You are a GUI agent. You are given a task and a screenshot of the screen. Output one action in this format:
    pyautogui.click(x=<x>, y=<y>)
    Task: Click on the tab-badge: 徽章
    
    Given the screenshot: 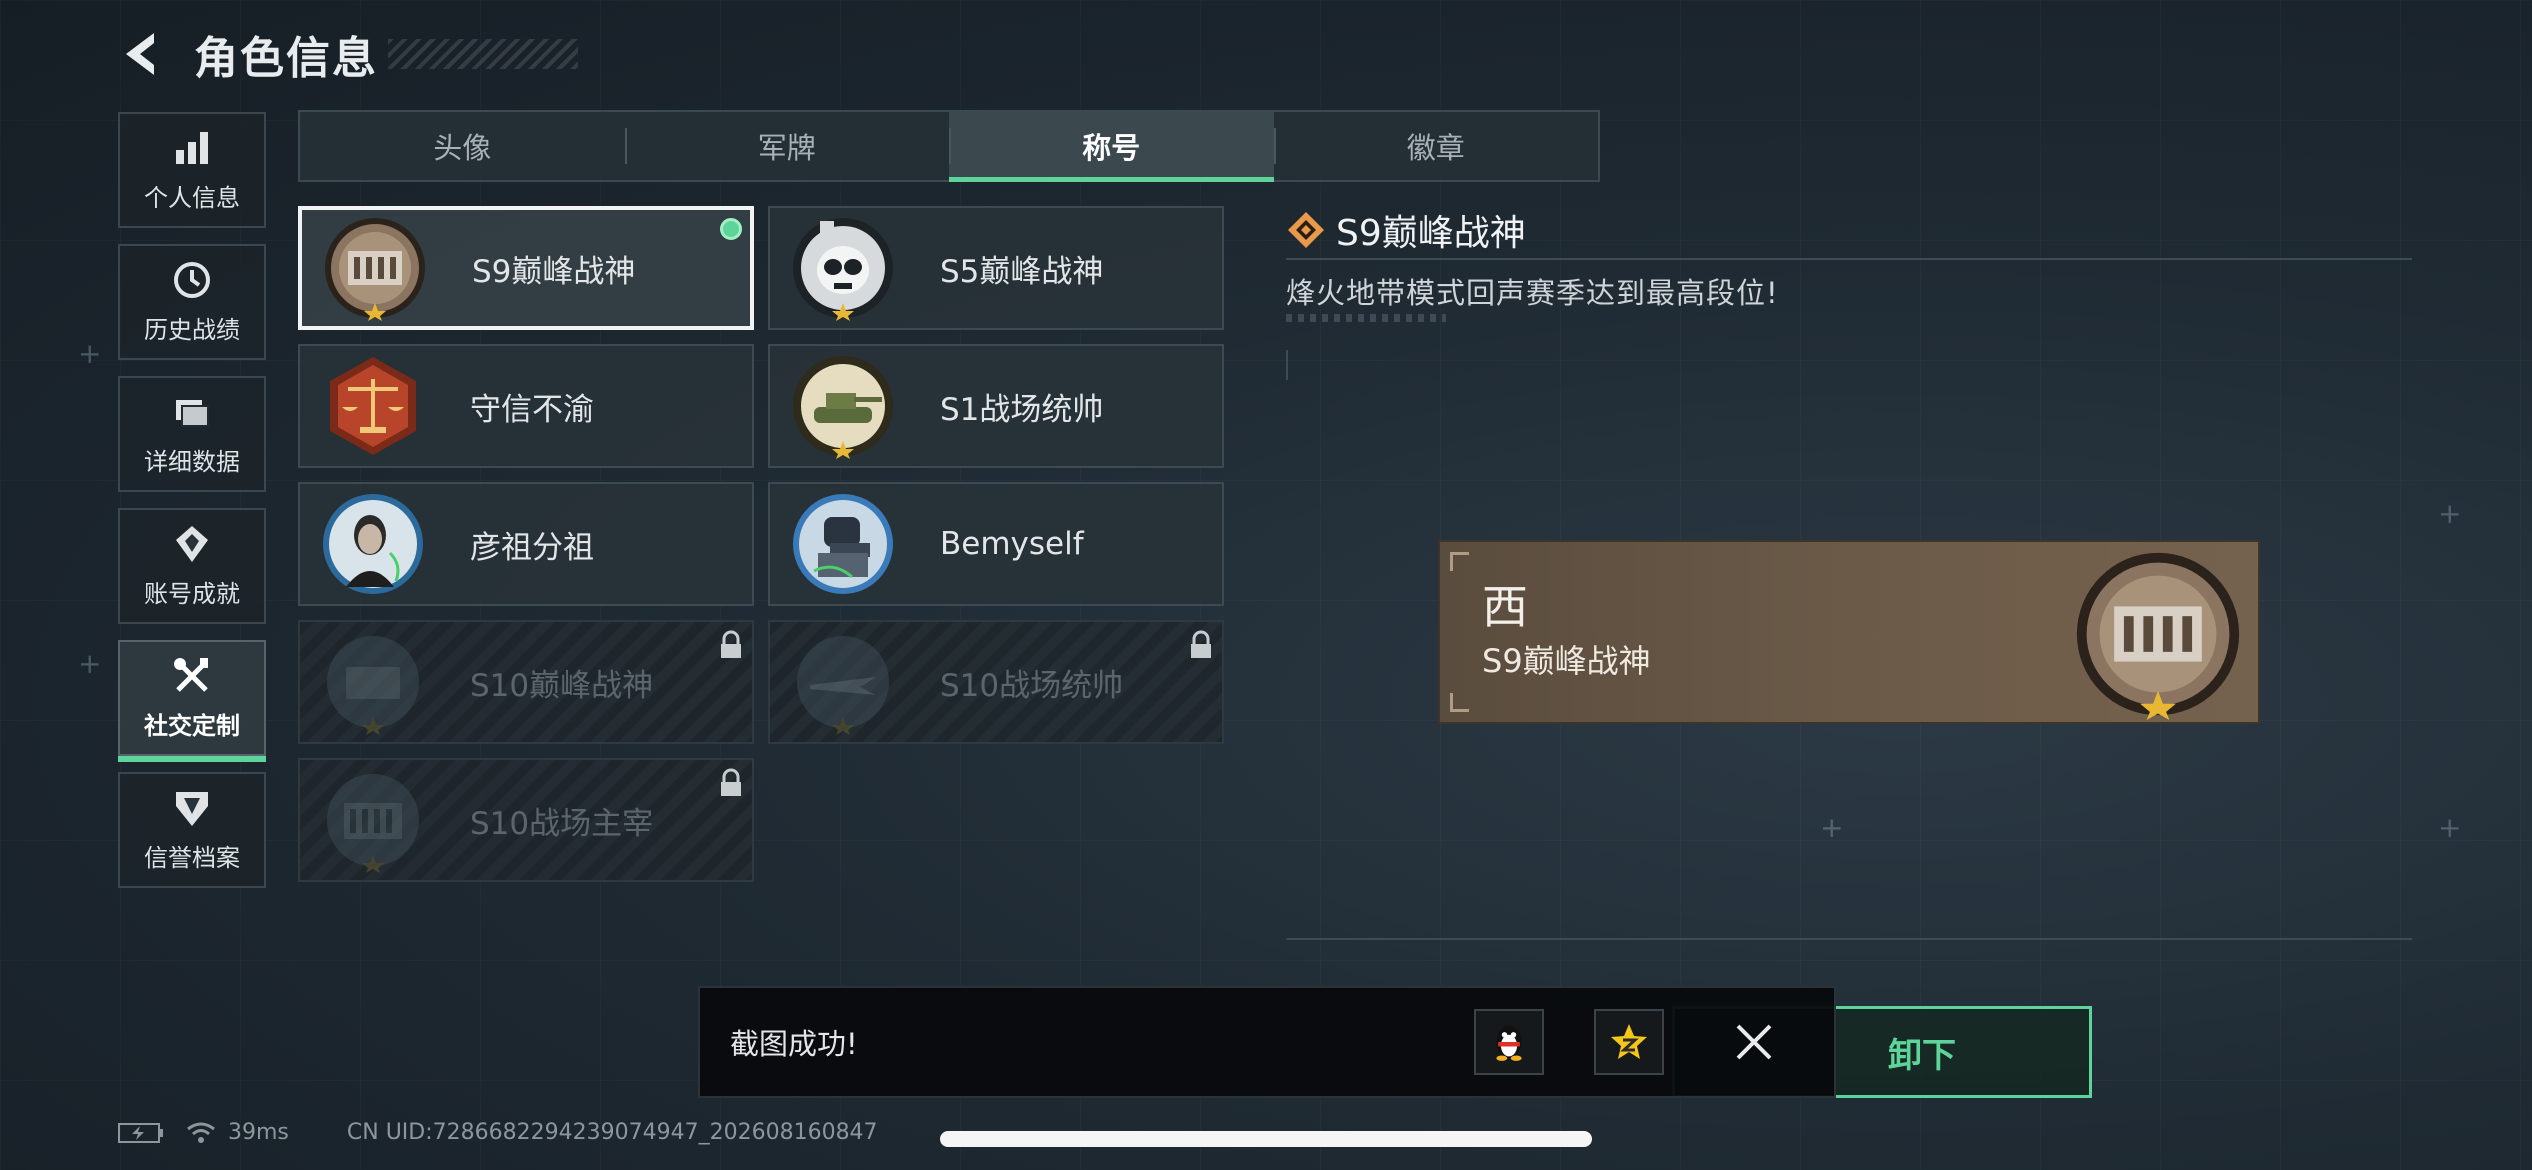 What is the action you would take?
    pyautogui.click(x=1436, y=146)
    